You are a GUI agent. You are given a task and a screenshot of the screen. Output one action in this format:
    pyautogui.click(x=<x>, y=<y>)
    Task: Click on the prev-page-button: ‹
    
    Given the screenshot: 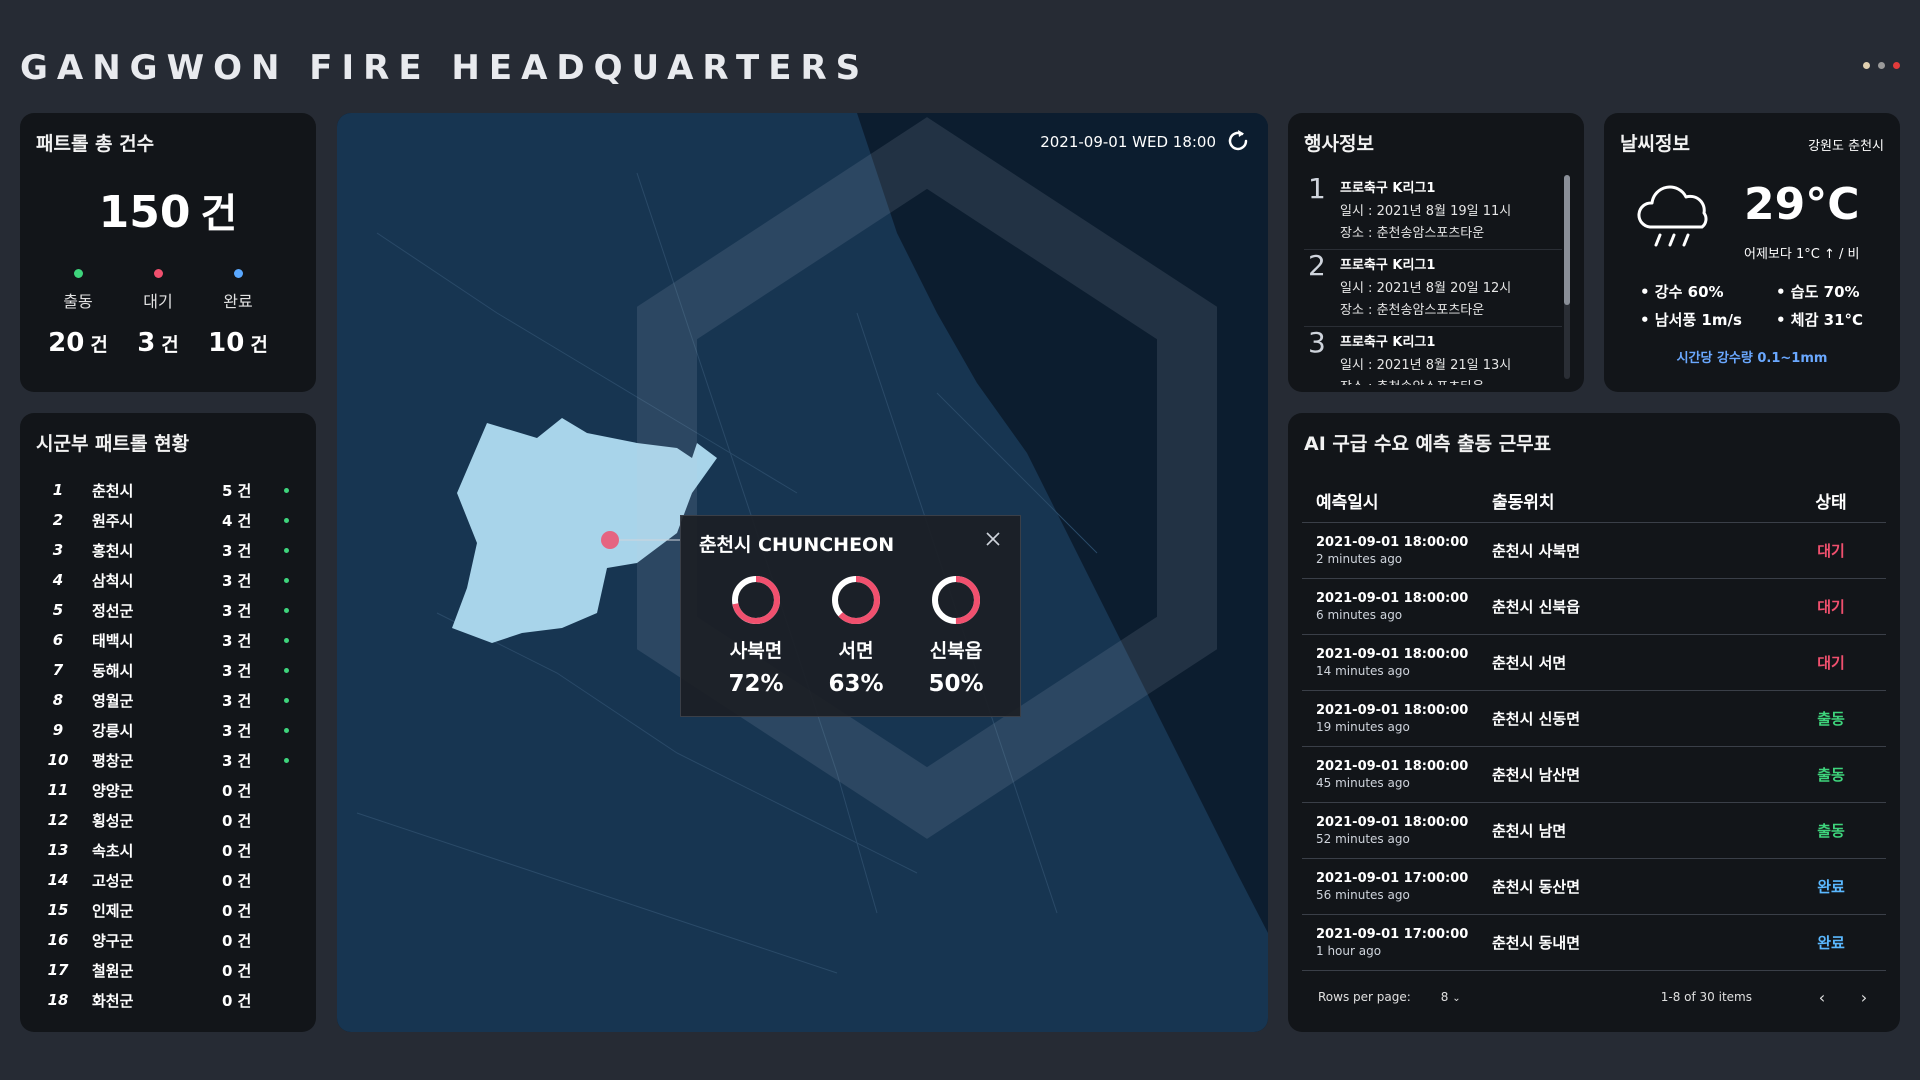 What is the action you would take?
    pyautogui.click(x=1822, y=997)
    